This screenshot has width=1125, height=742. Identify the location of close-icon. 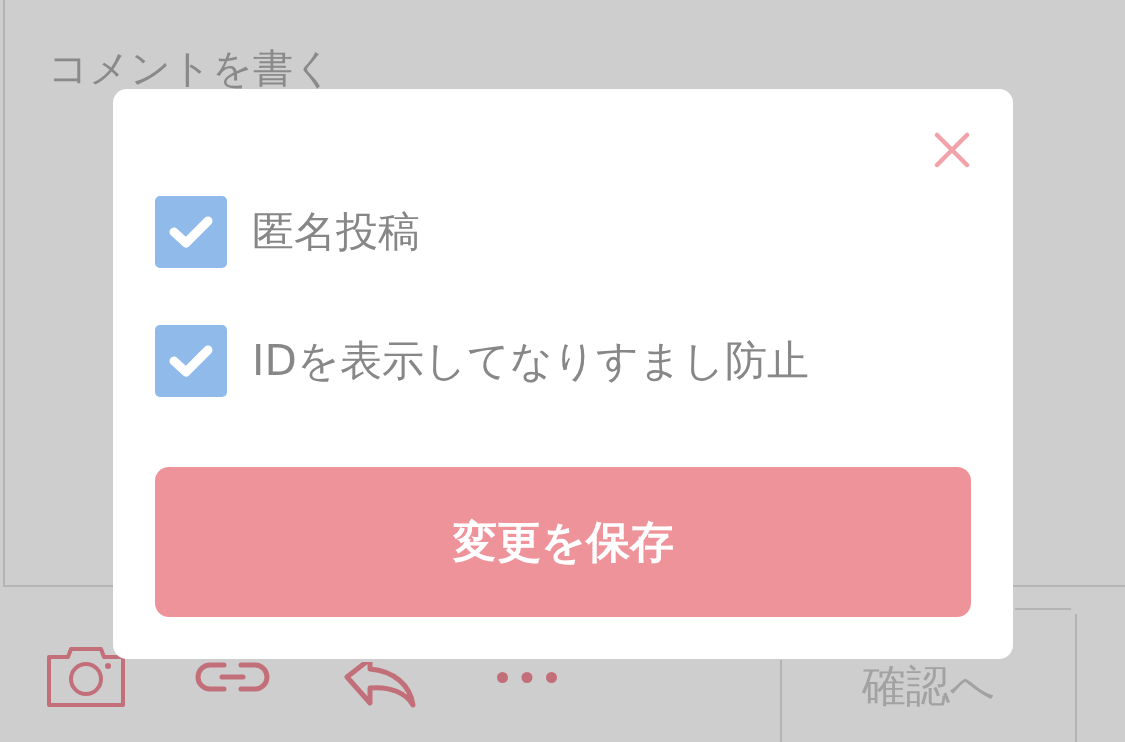
(952, 150).